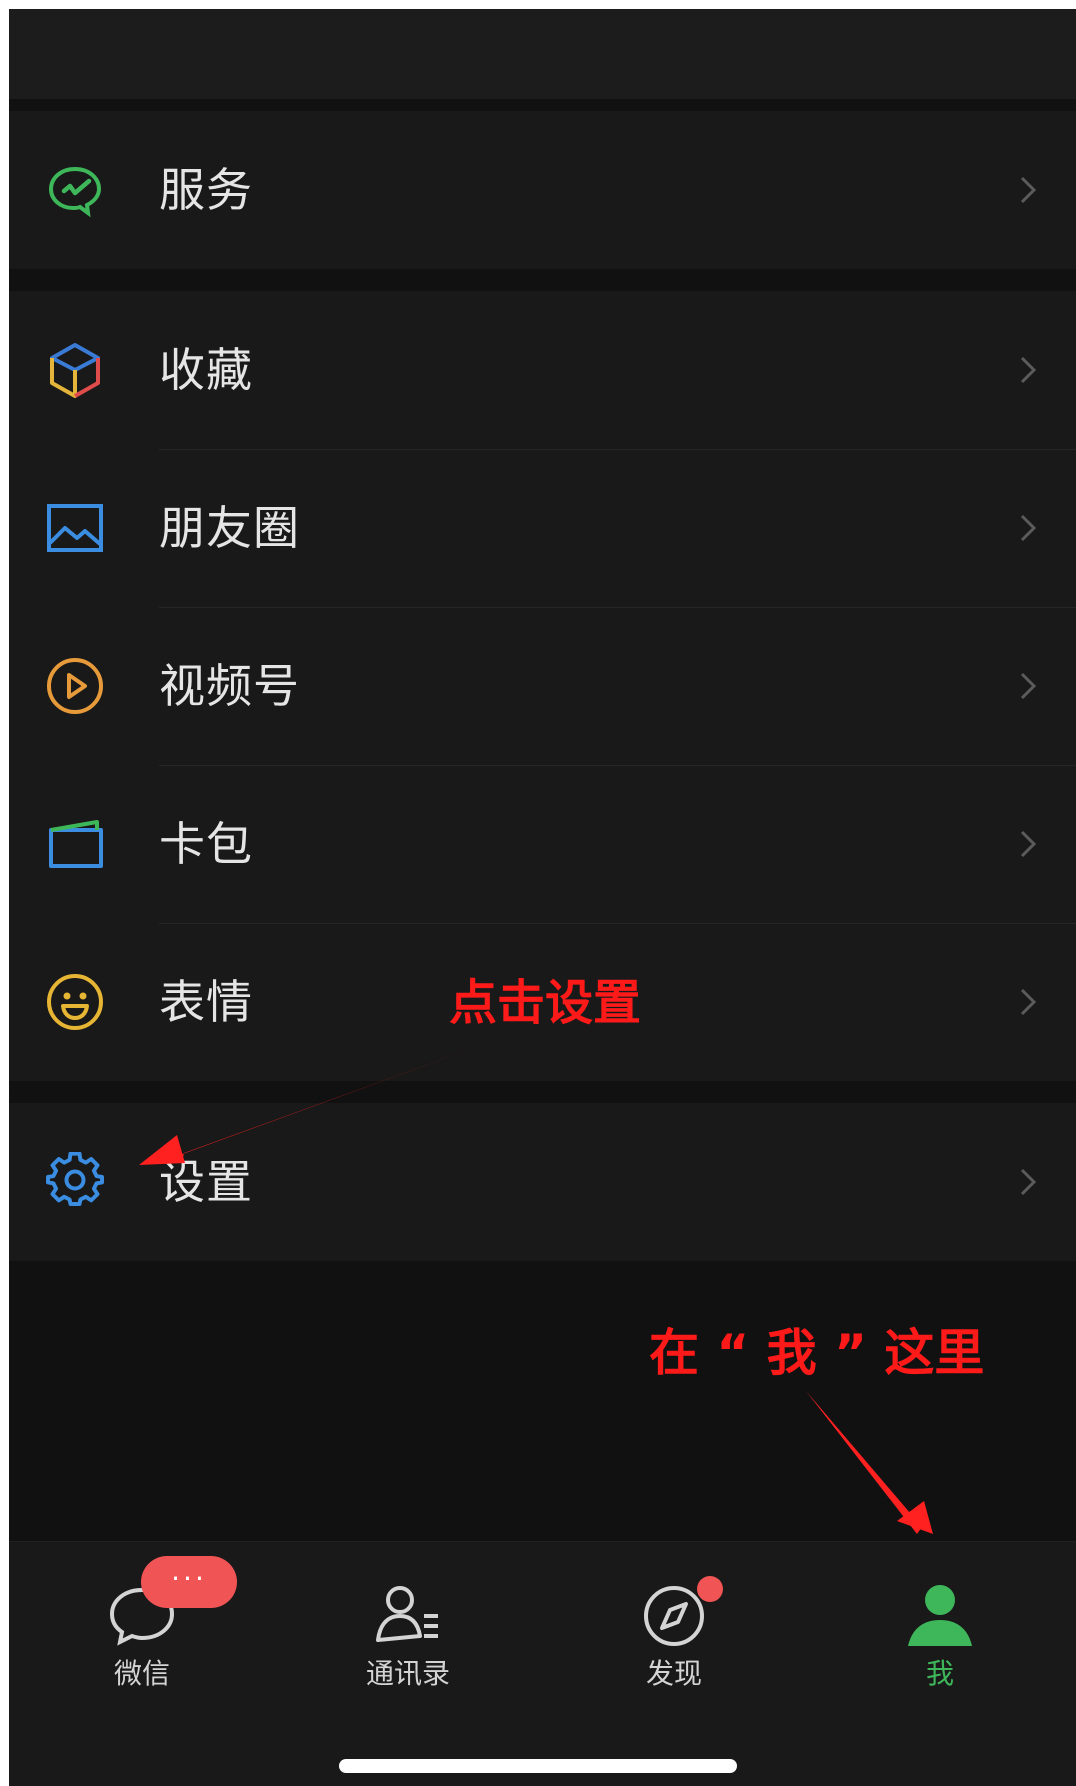  Describe the element at coordinates (542, 370) in the screenshot. I see `menu-item-favorites: 收藏` at that location.